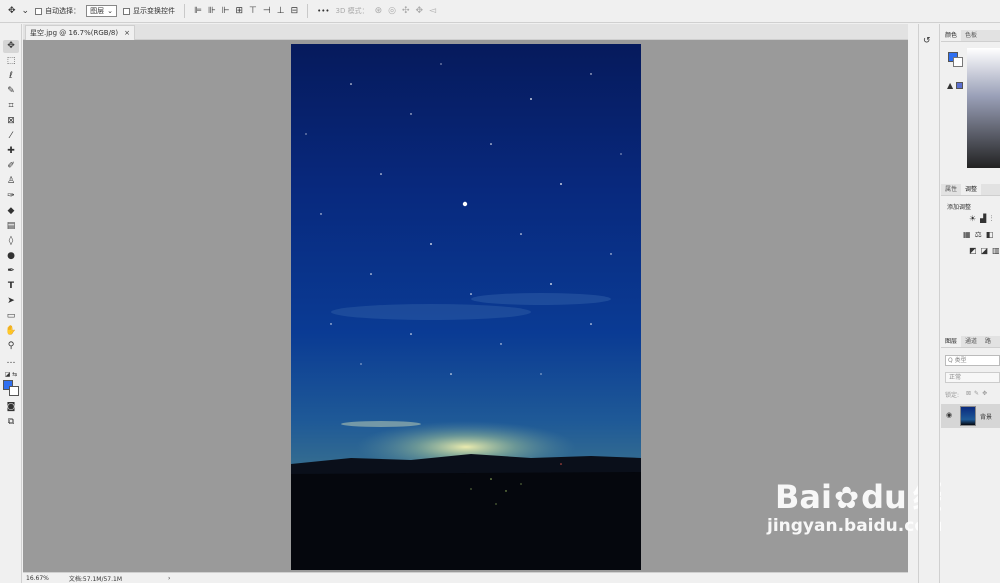 The image size is (1000, 583). I want to click on tab-adjustments: 调整, so click(971, 189).